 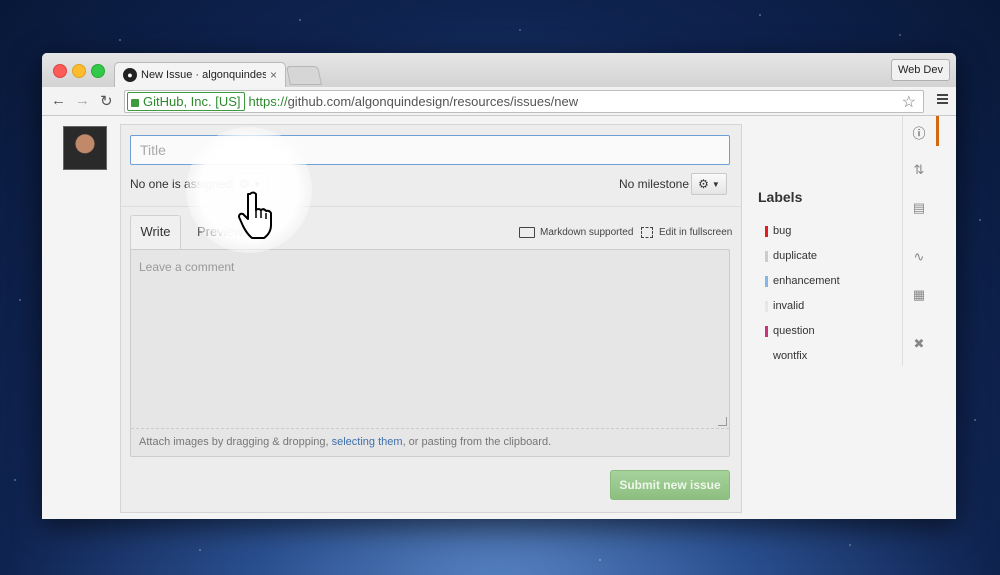 I want to click on close-window-button, so click(x=60, y=71).